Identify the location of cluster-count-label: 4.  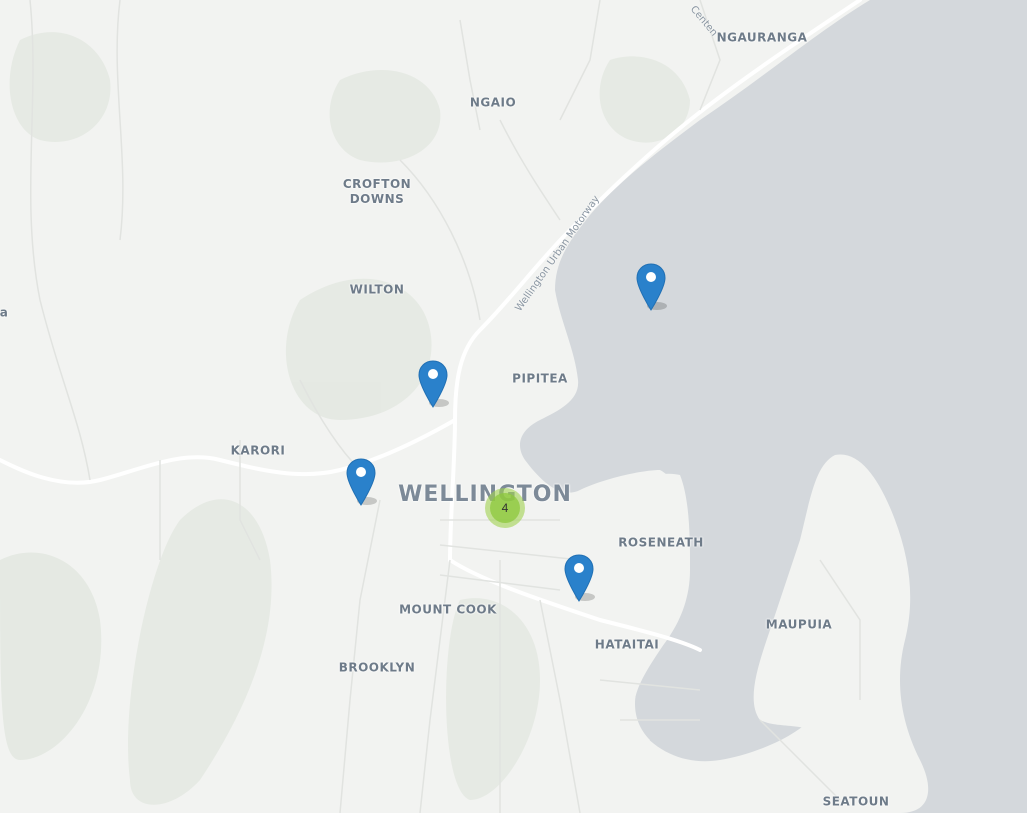
(505, 508).